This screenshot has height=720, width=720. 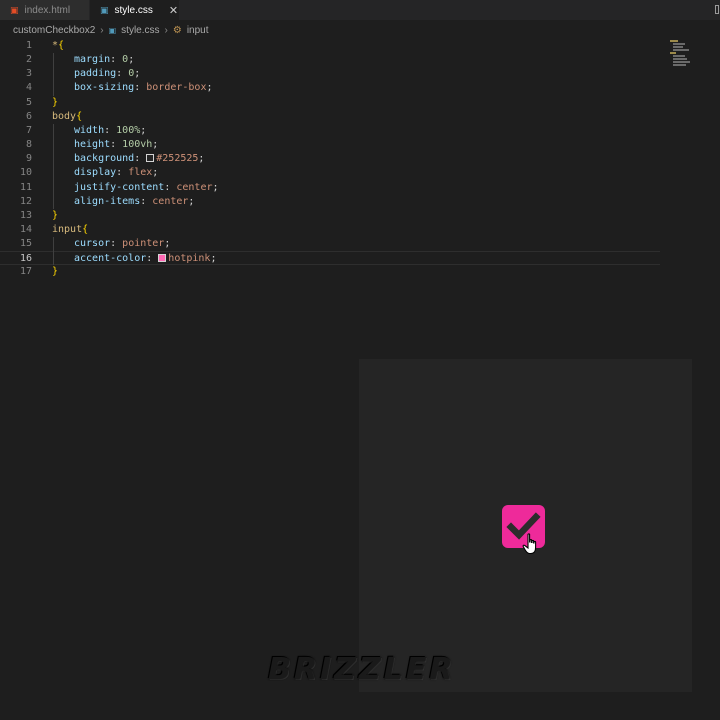 I want to click on code-line: 9 background: #252525;, so click(x=330, y=159).